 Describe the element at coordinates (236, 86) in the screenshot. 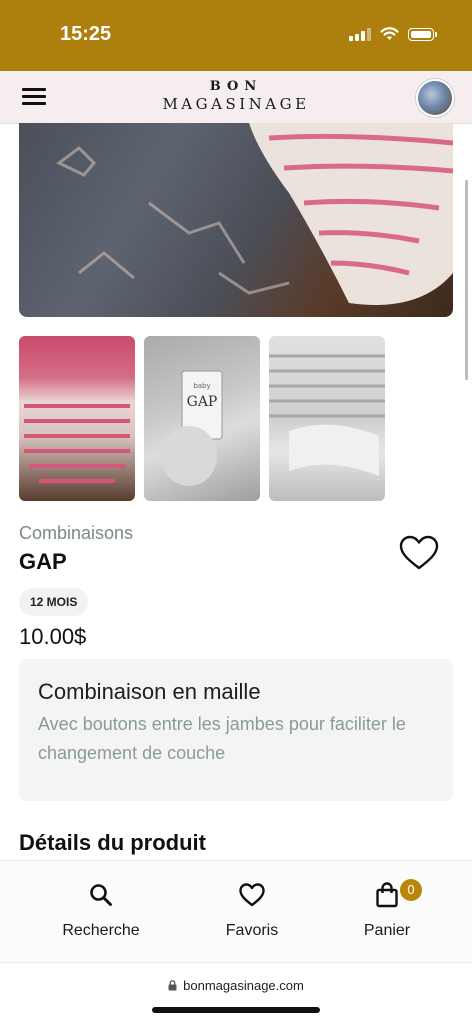

I see `logo-line1: BON` at that location.